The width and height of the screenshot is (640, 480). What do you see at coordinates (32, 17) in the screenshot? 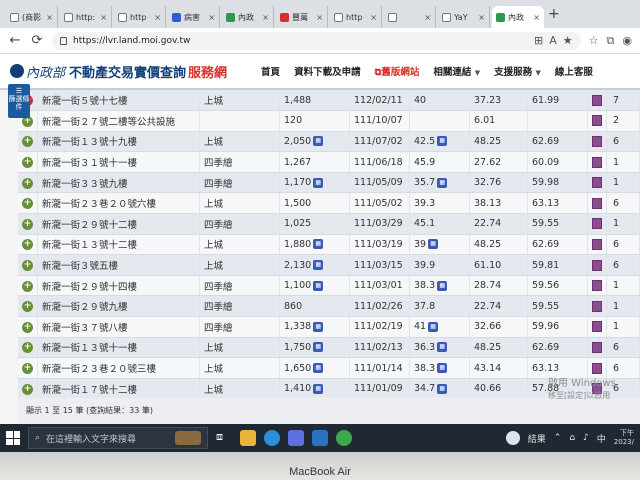
I see `browser-tab: (商影 ×` at bounding box center [32, 17].